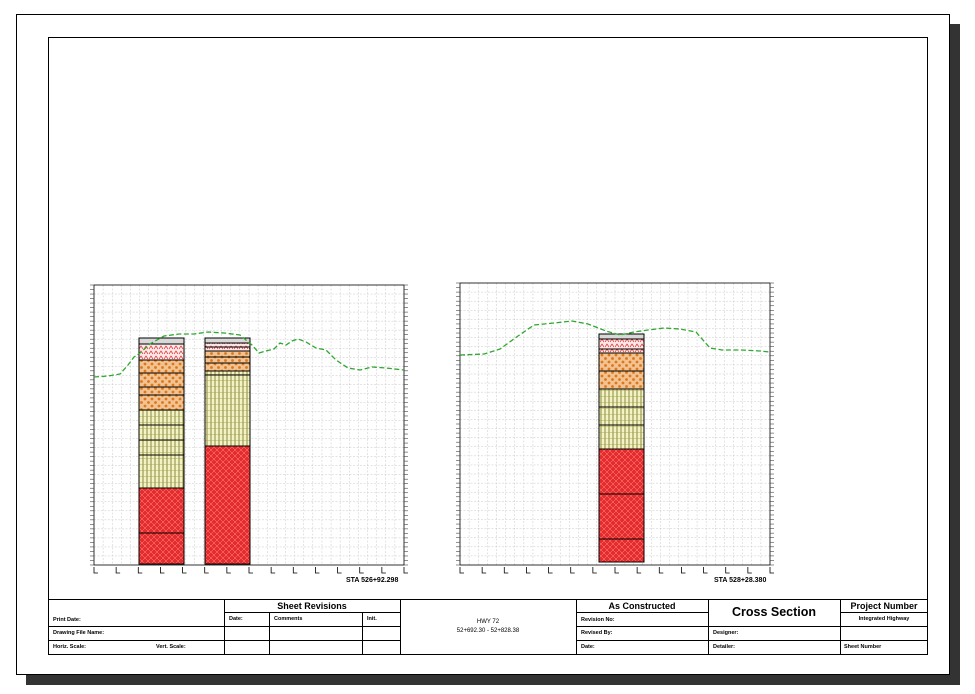  What do you see at coordinates (740, 580) in the screenshot?
I see `station-label-right: STA 528+28.380` at bounding box center [740, 580].